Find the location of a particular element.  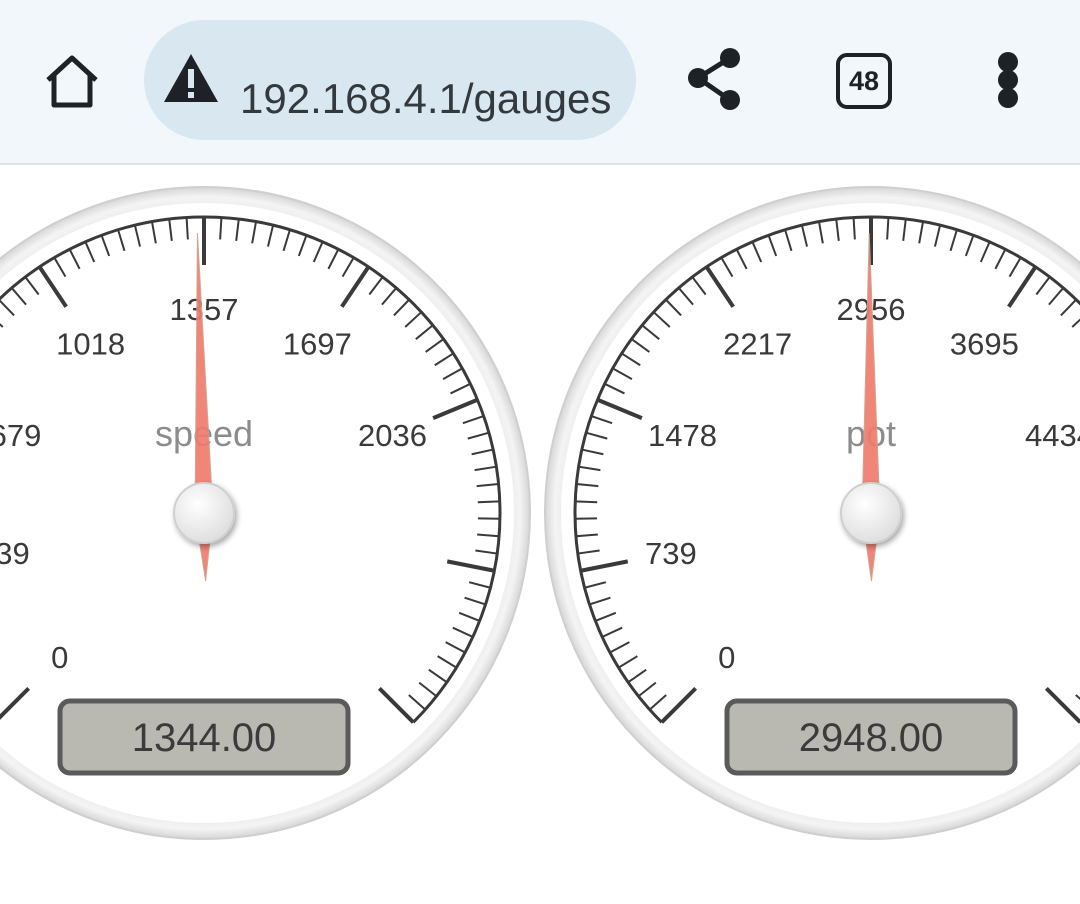

tab-count: 48 is located at coordinates (864, 81).